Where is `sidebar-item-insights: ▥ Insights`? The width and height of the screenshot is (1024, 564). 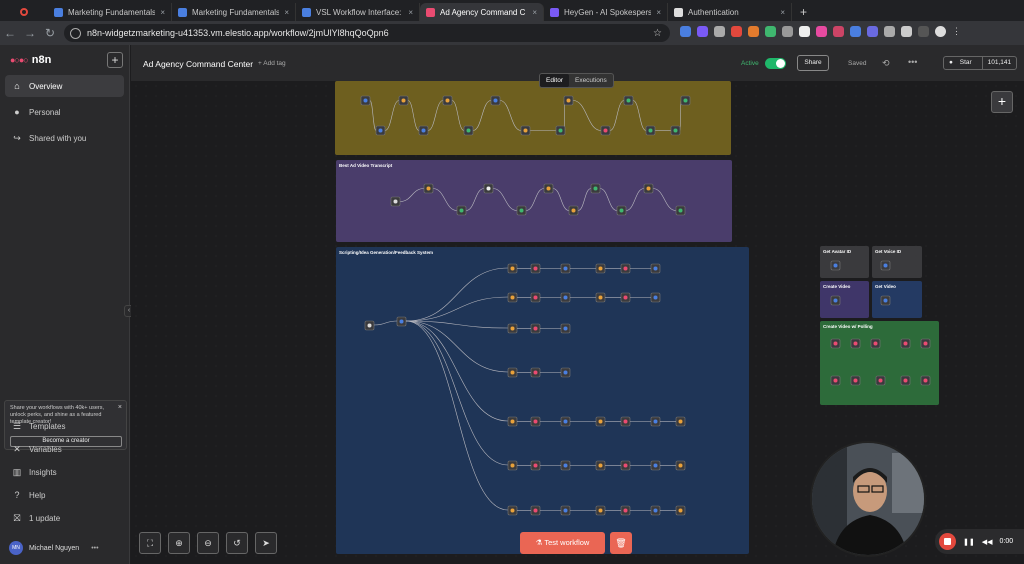 sidebar-item-insights: ▥ Insights is located at coordinates (64, 472).